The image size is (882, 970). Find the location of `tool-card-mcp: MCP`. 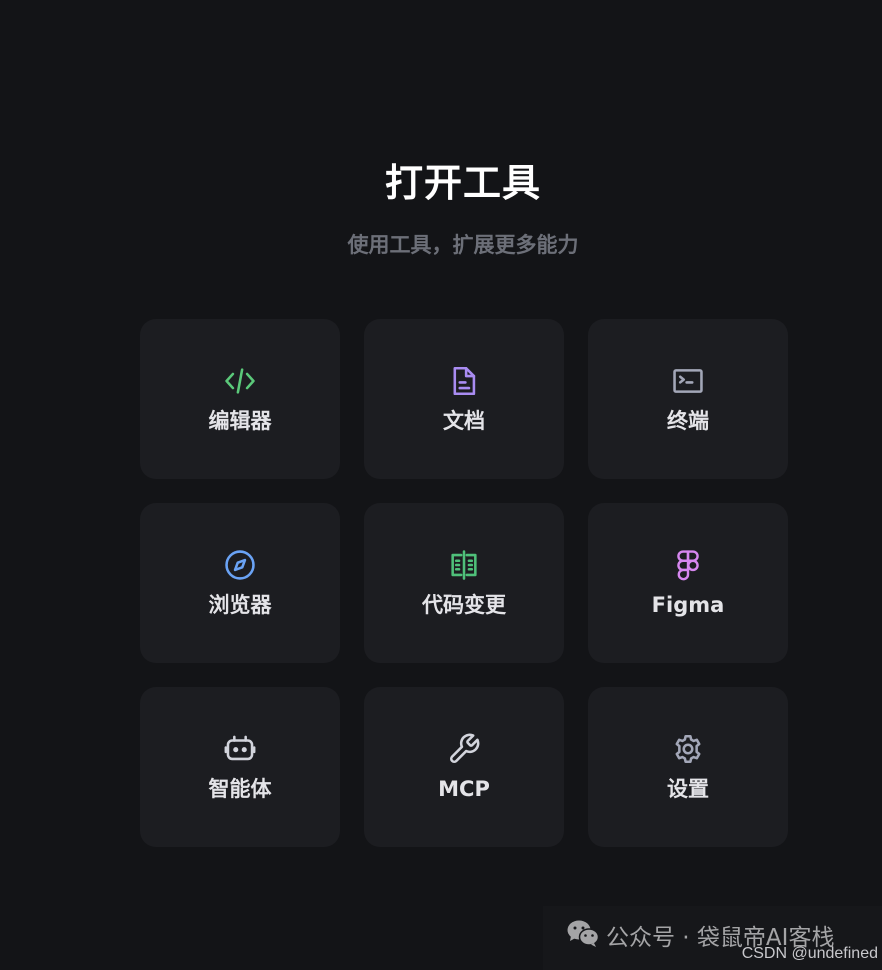

tool-card-mcp: MCP is located at coordinates (464, 767).